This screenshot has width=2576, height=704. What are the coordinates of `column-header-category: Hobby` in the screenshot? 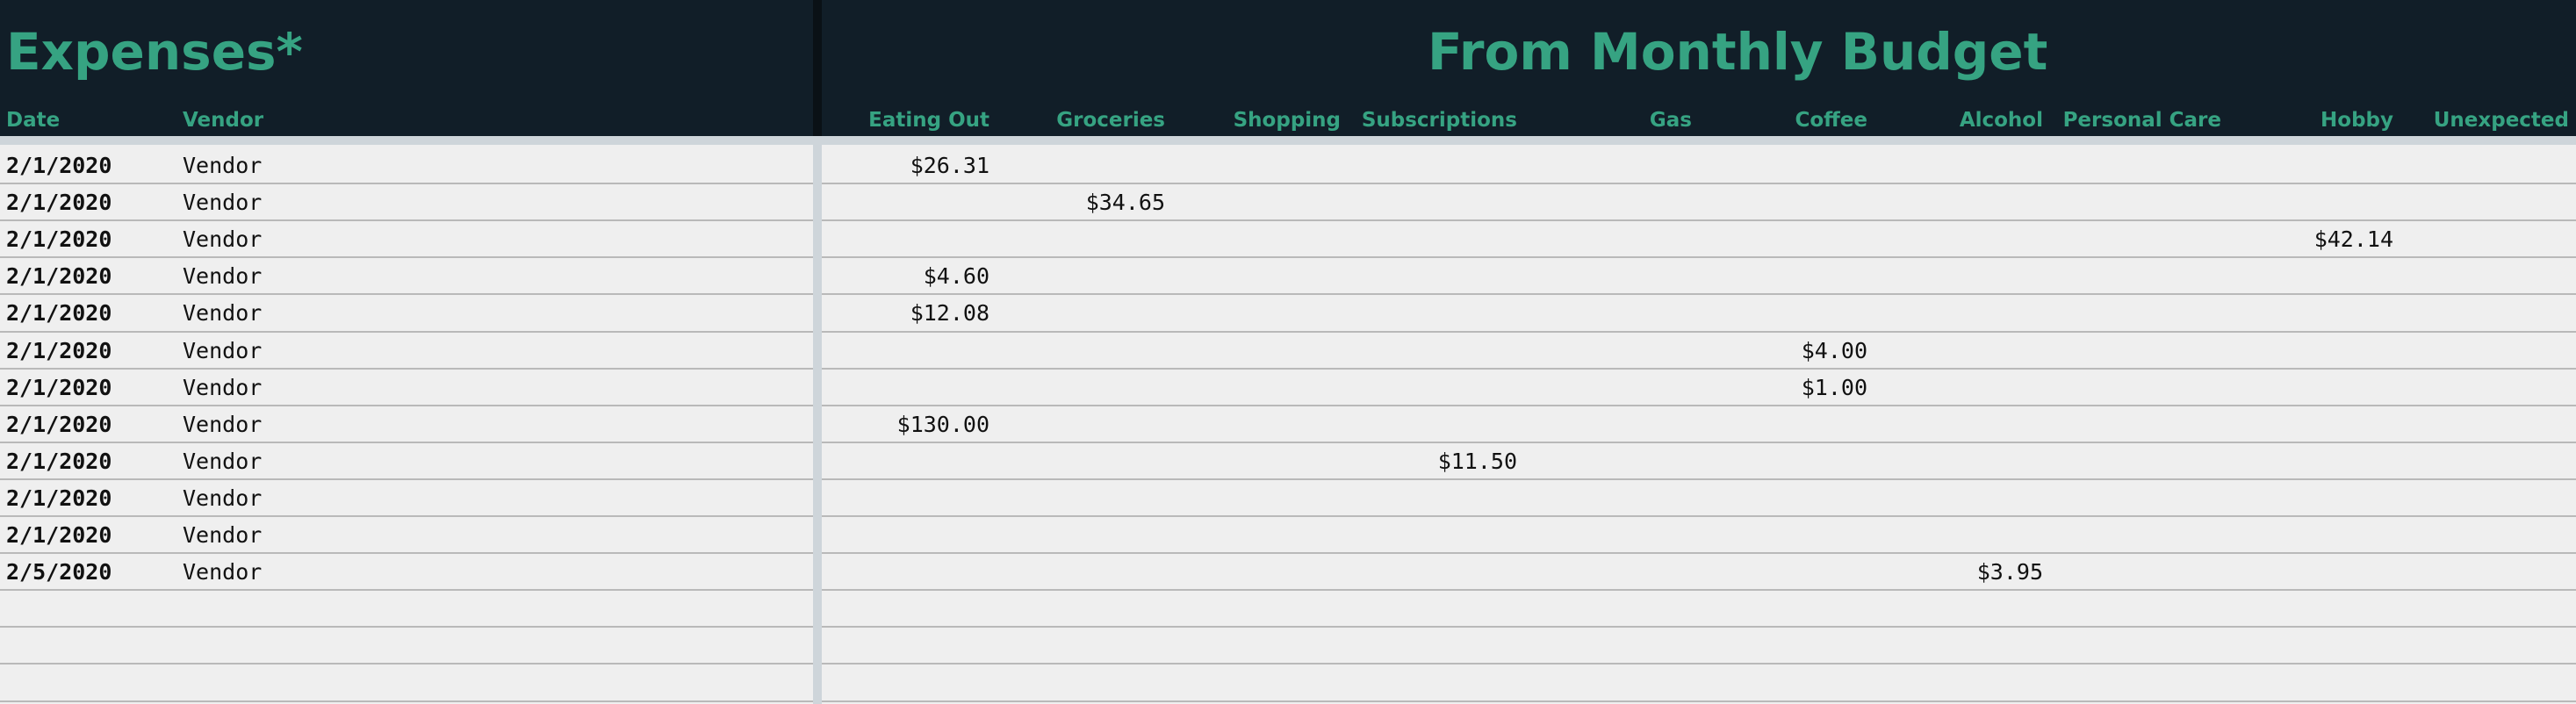 It's located at (2357, 120).